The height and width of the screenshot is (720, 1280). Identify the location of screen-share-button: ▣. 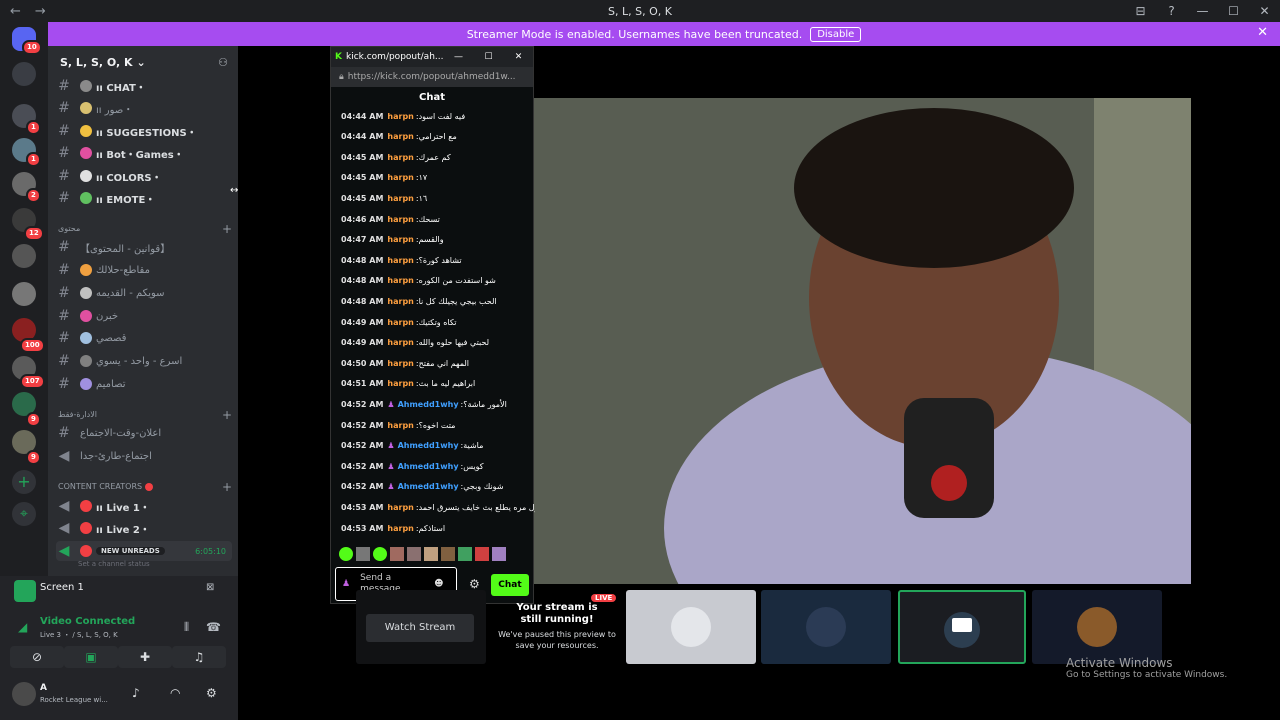
(91, 657).